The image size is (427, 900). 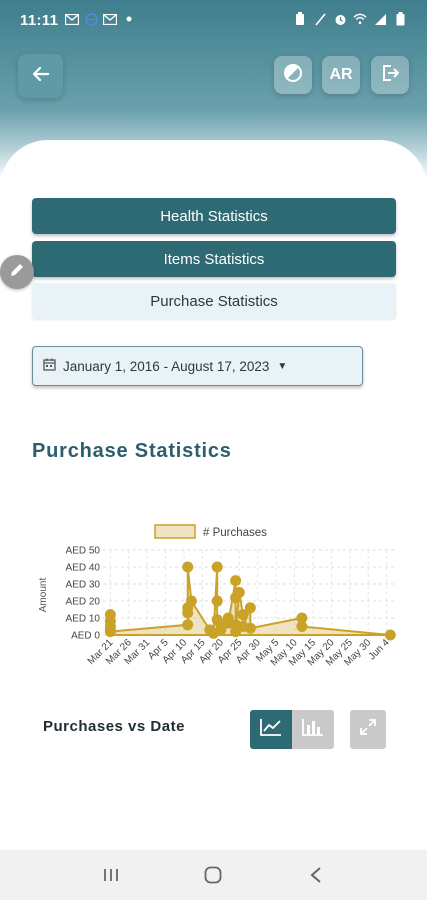 What do you see at coordinates (214, 301) in the screenshot?
I see `purchase-statistics-button: Purchase Statistics` at bounding box center [214, 301].